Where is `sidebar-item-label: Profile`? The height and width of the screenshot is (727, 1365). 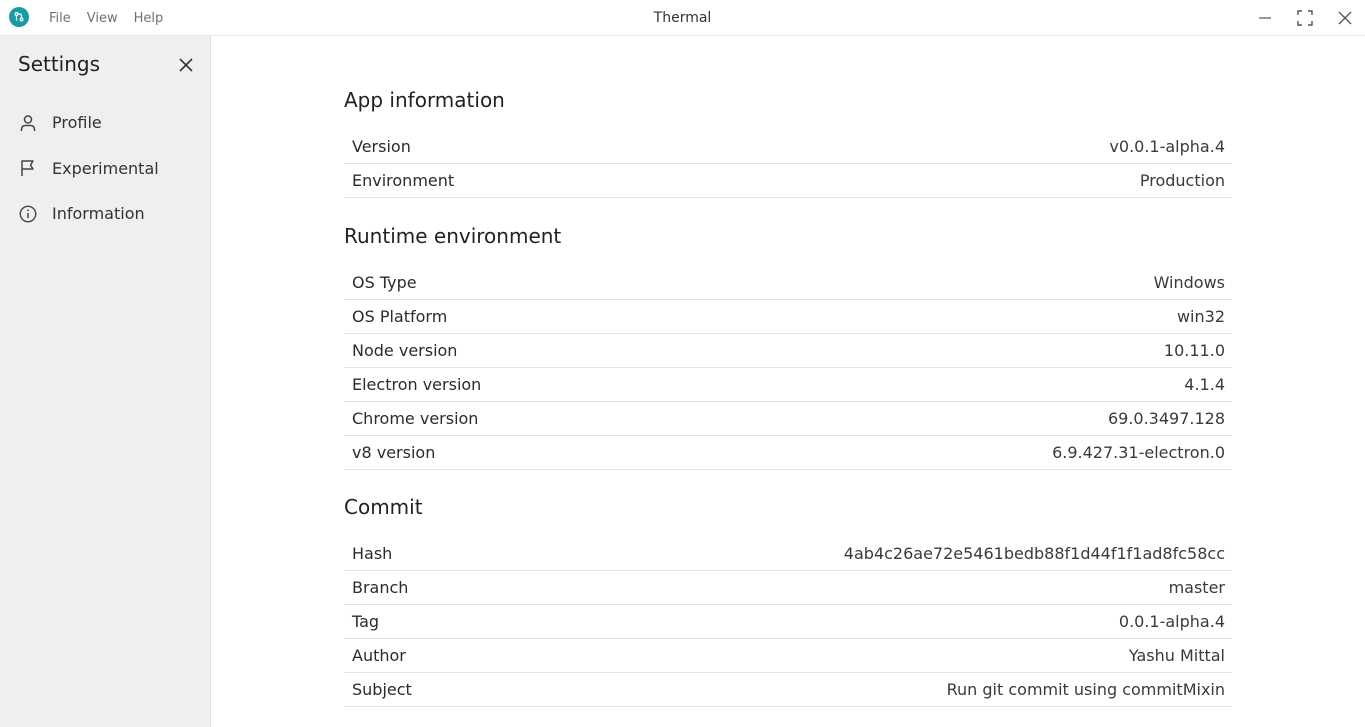
sidebar-item-label: Profile is located at coordinates (77, 123).